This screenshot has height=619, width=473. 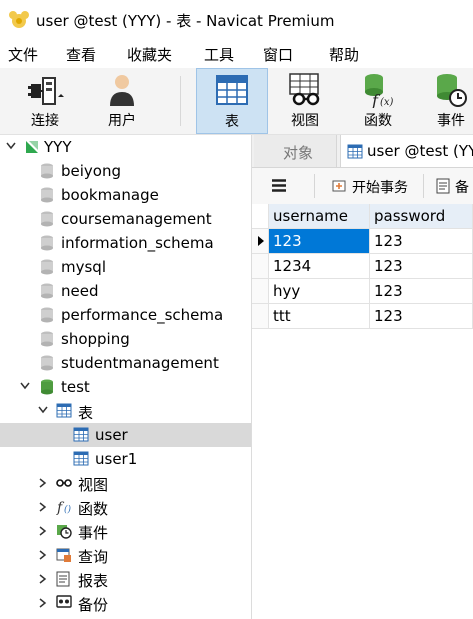 What do you see at coordinates (58, 147) in the screenshot?
I see `tree-connection-label: YYY` at bounding box center [58, 147].